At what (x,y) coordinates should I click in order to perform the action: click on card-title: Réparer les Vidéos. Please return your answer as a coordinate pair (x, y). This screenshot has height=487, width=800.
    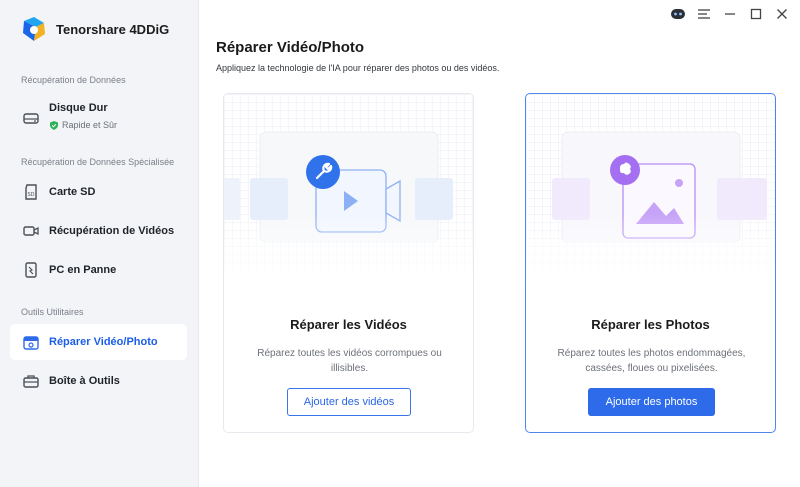
    Looking at the image, I should click on (348, 324).